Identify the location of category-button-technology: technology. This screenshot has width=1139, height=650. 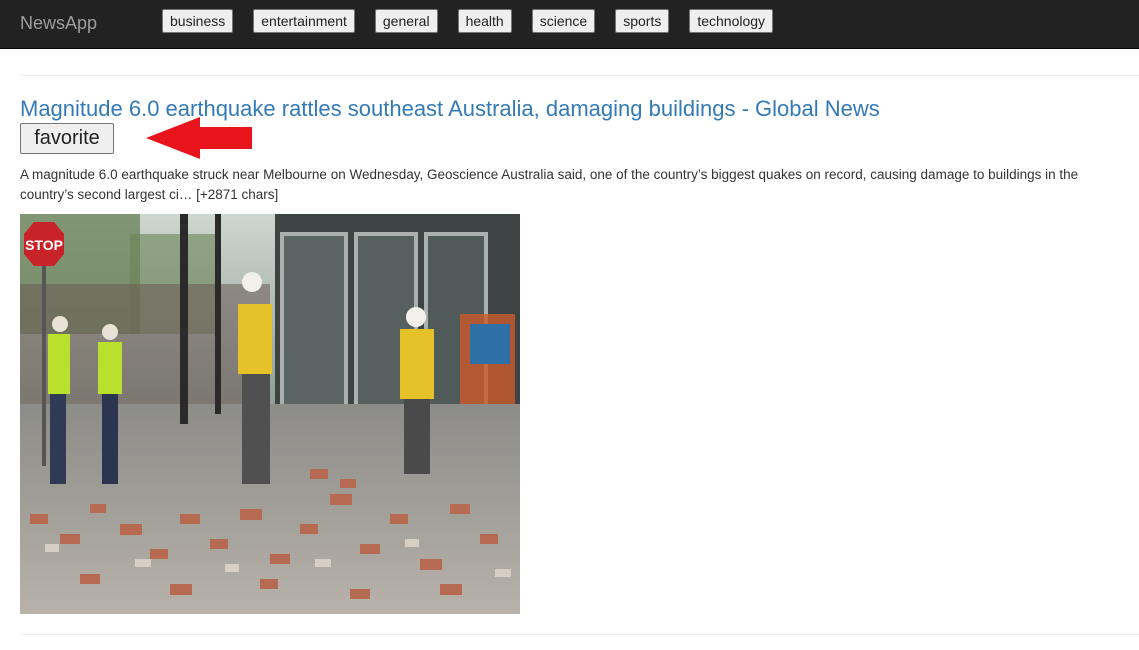
(731, 21).